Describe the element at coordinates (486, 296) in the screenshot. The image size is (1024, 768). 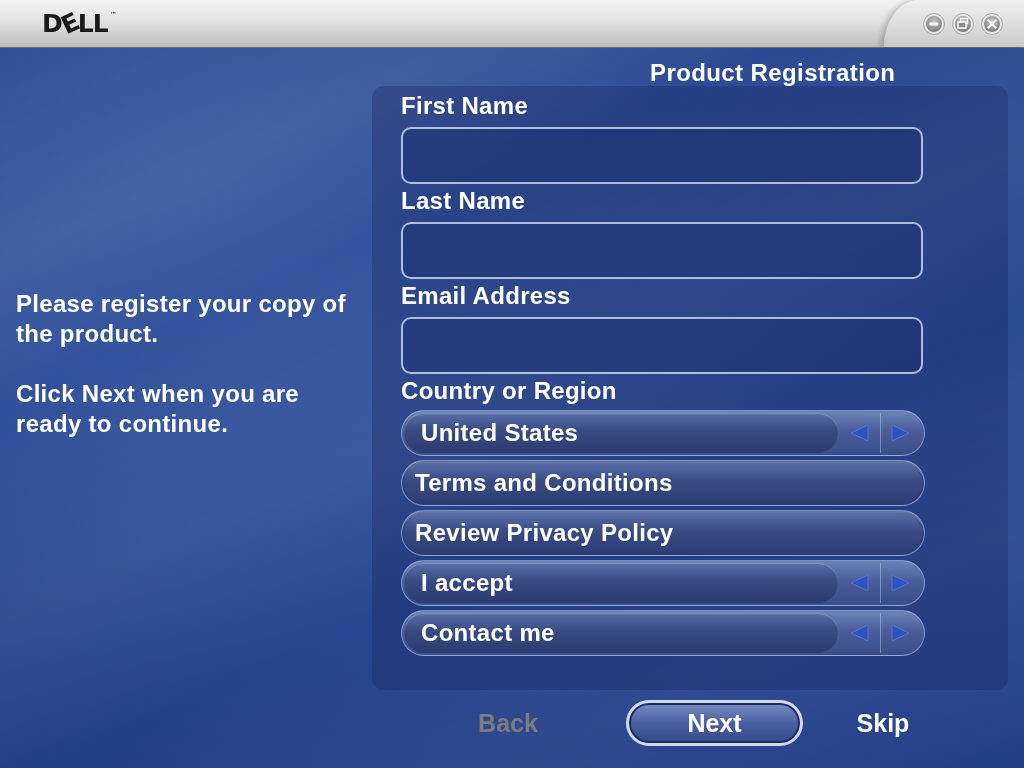
I see `field-label: Email Address` at that location.